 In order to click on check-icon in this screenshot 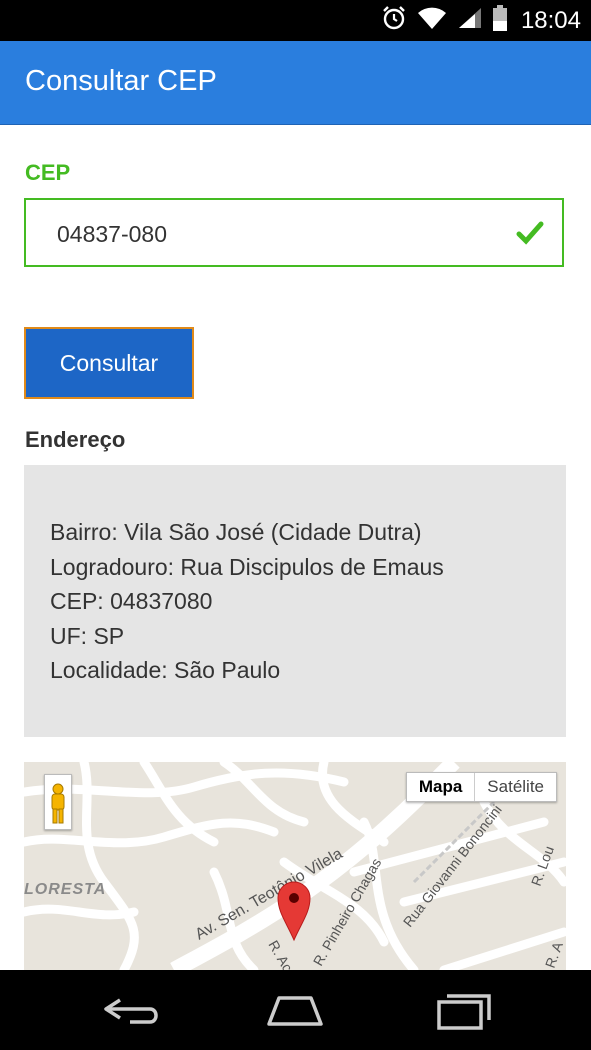, I will do `click(530, 233)`.